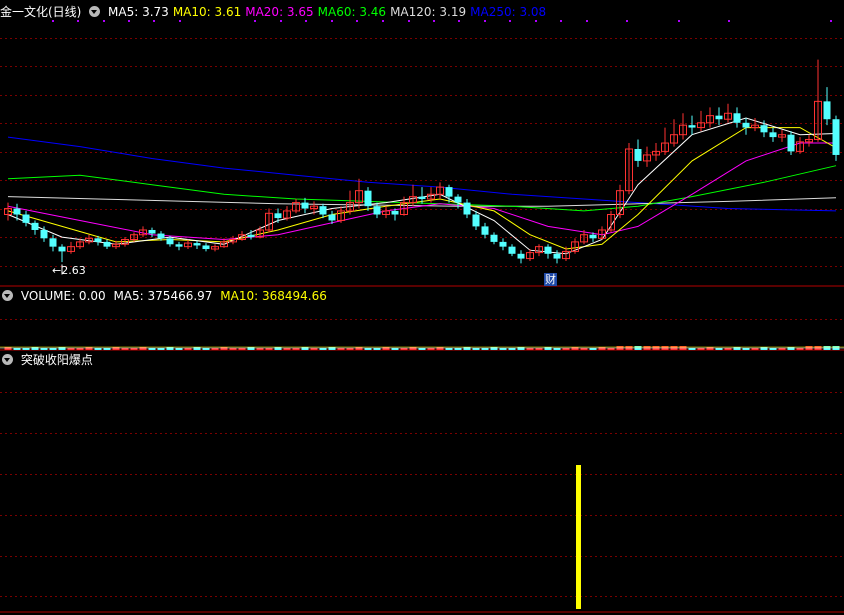  Describe the element at coordinates (41, 12) in the screenshot. I see `stock-title: 金一文化(日线)` at that location.